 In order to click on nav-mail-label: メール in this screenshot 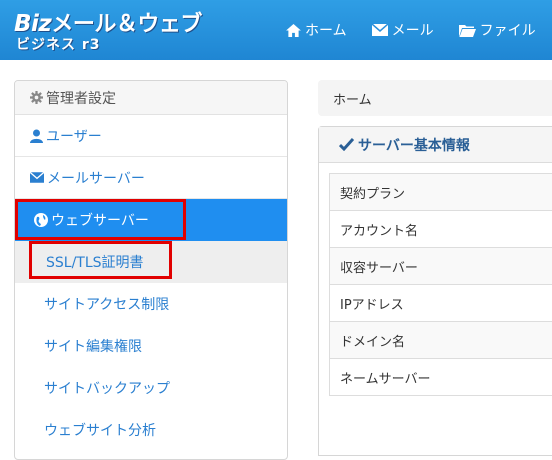, I will do `click(413, 30)`.